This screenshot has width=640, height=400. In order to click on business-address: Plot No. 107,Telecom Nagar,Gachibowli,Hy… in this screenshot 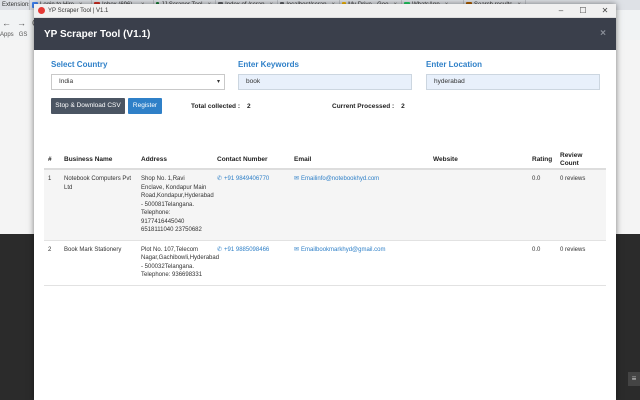, I will do `click(180, 262)`.